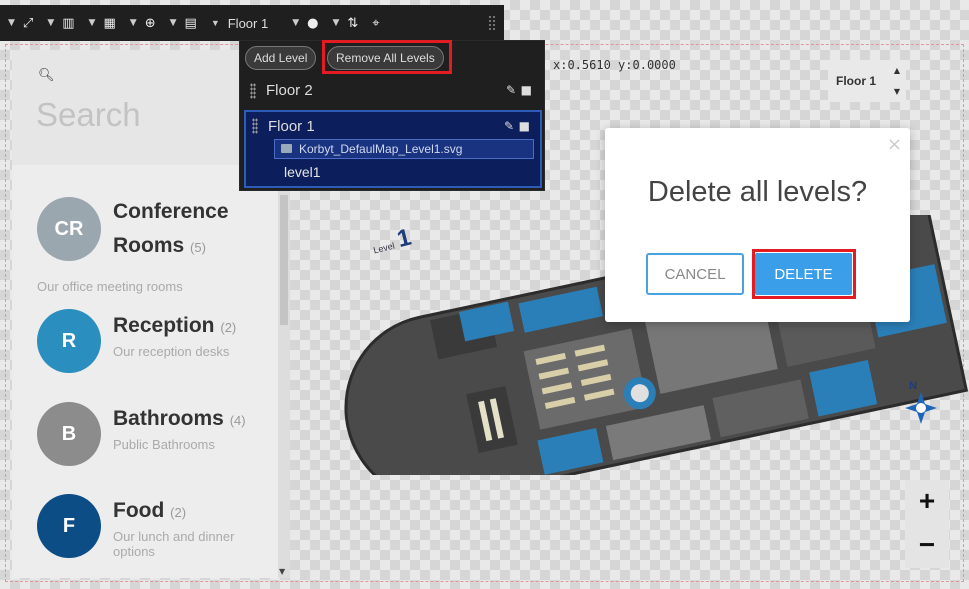 The width and height of the screenshot is (969, 589). What do you see at coordinates (109, 23) in the screenshot?
I see `grid-icon: ▦` at bounding box center [109, 23].